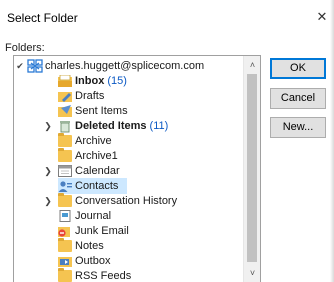  Describe the element at coordinates (117, 81) in the screenshot. I see `unread-count: (15)` at that location.